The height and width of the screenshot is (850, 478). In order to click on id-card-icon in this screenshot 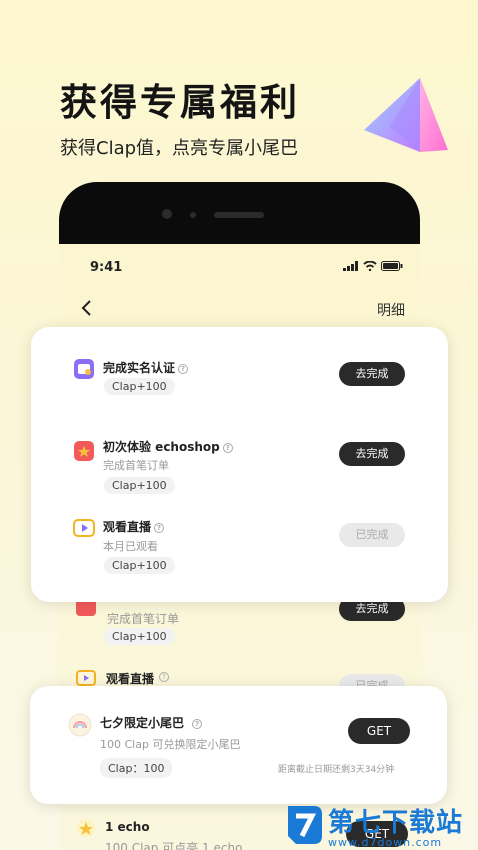, I will do `click(84, 371)`.